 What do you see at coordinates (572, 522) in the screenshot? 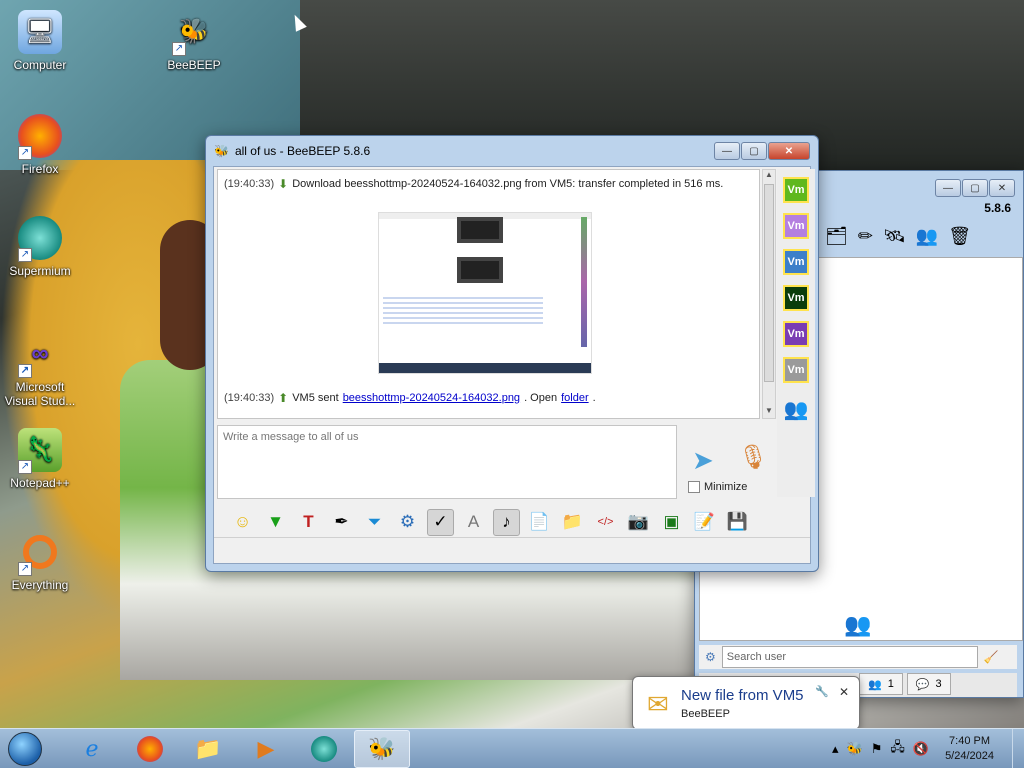
I see `send-folder-icon: 📁` at bounding box center [572, 522].